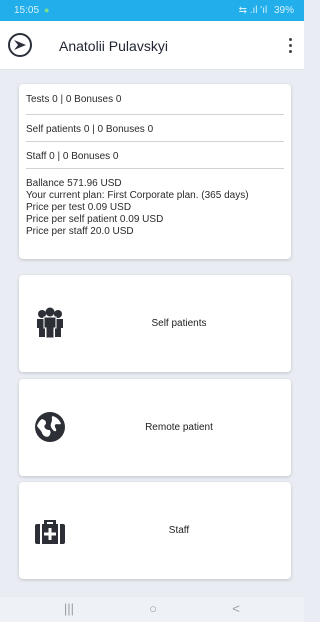 The height and width of the screenshot is (622, 320). What do you see at coordinates (179, 530) in the screenshot?
I see `staff-label: Staff` at bounding box center [179, 530].